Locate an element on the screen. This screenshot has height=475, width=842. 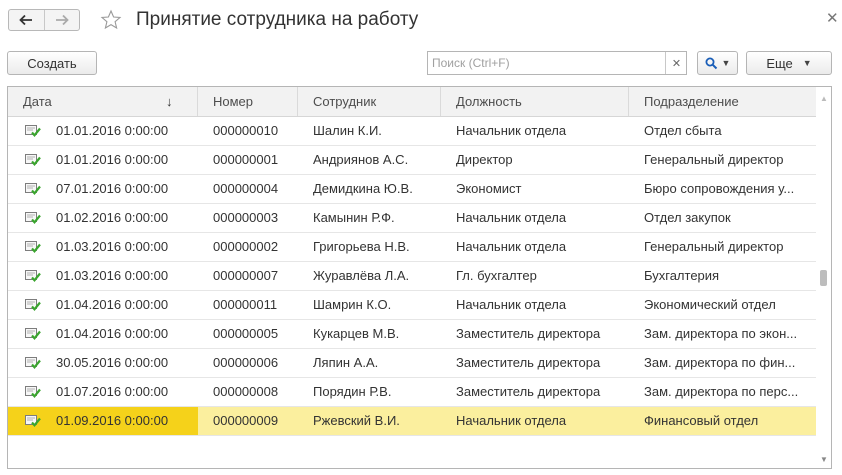
cell-date: 01.02.2016 0:00:00 is located at coordinates (103, 218).